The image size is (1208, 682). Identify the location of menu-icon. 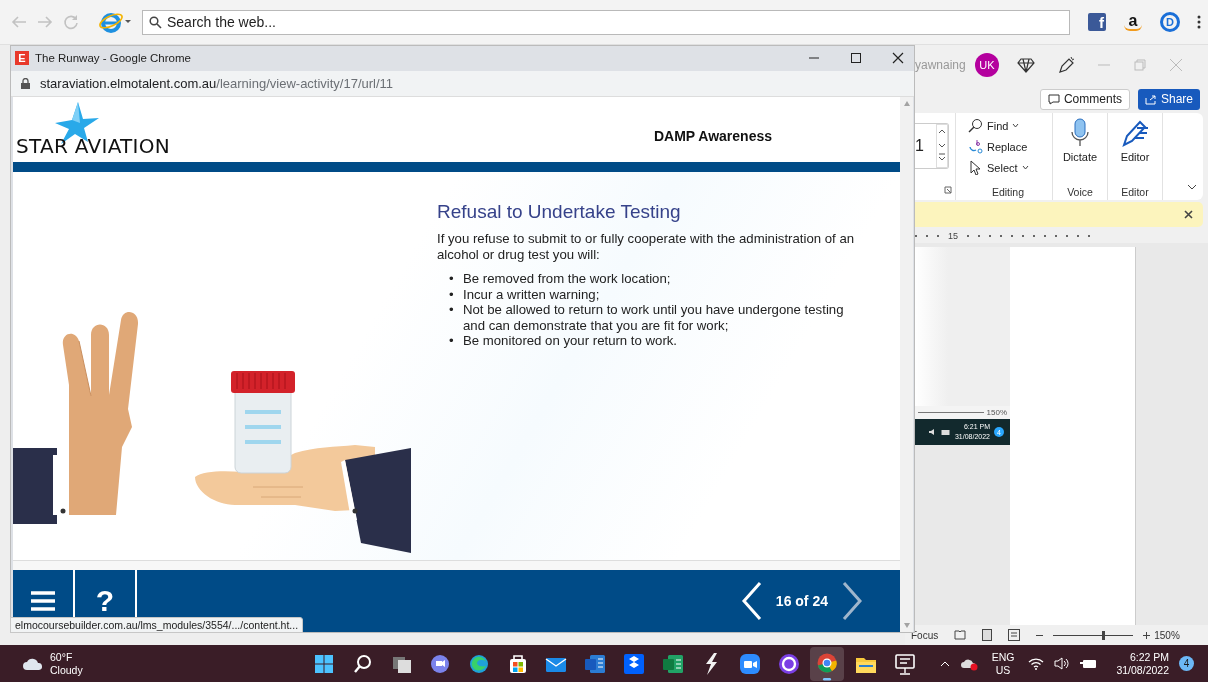
(43, 601).